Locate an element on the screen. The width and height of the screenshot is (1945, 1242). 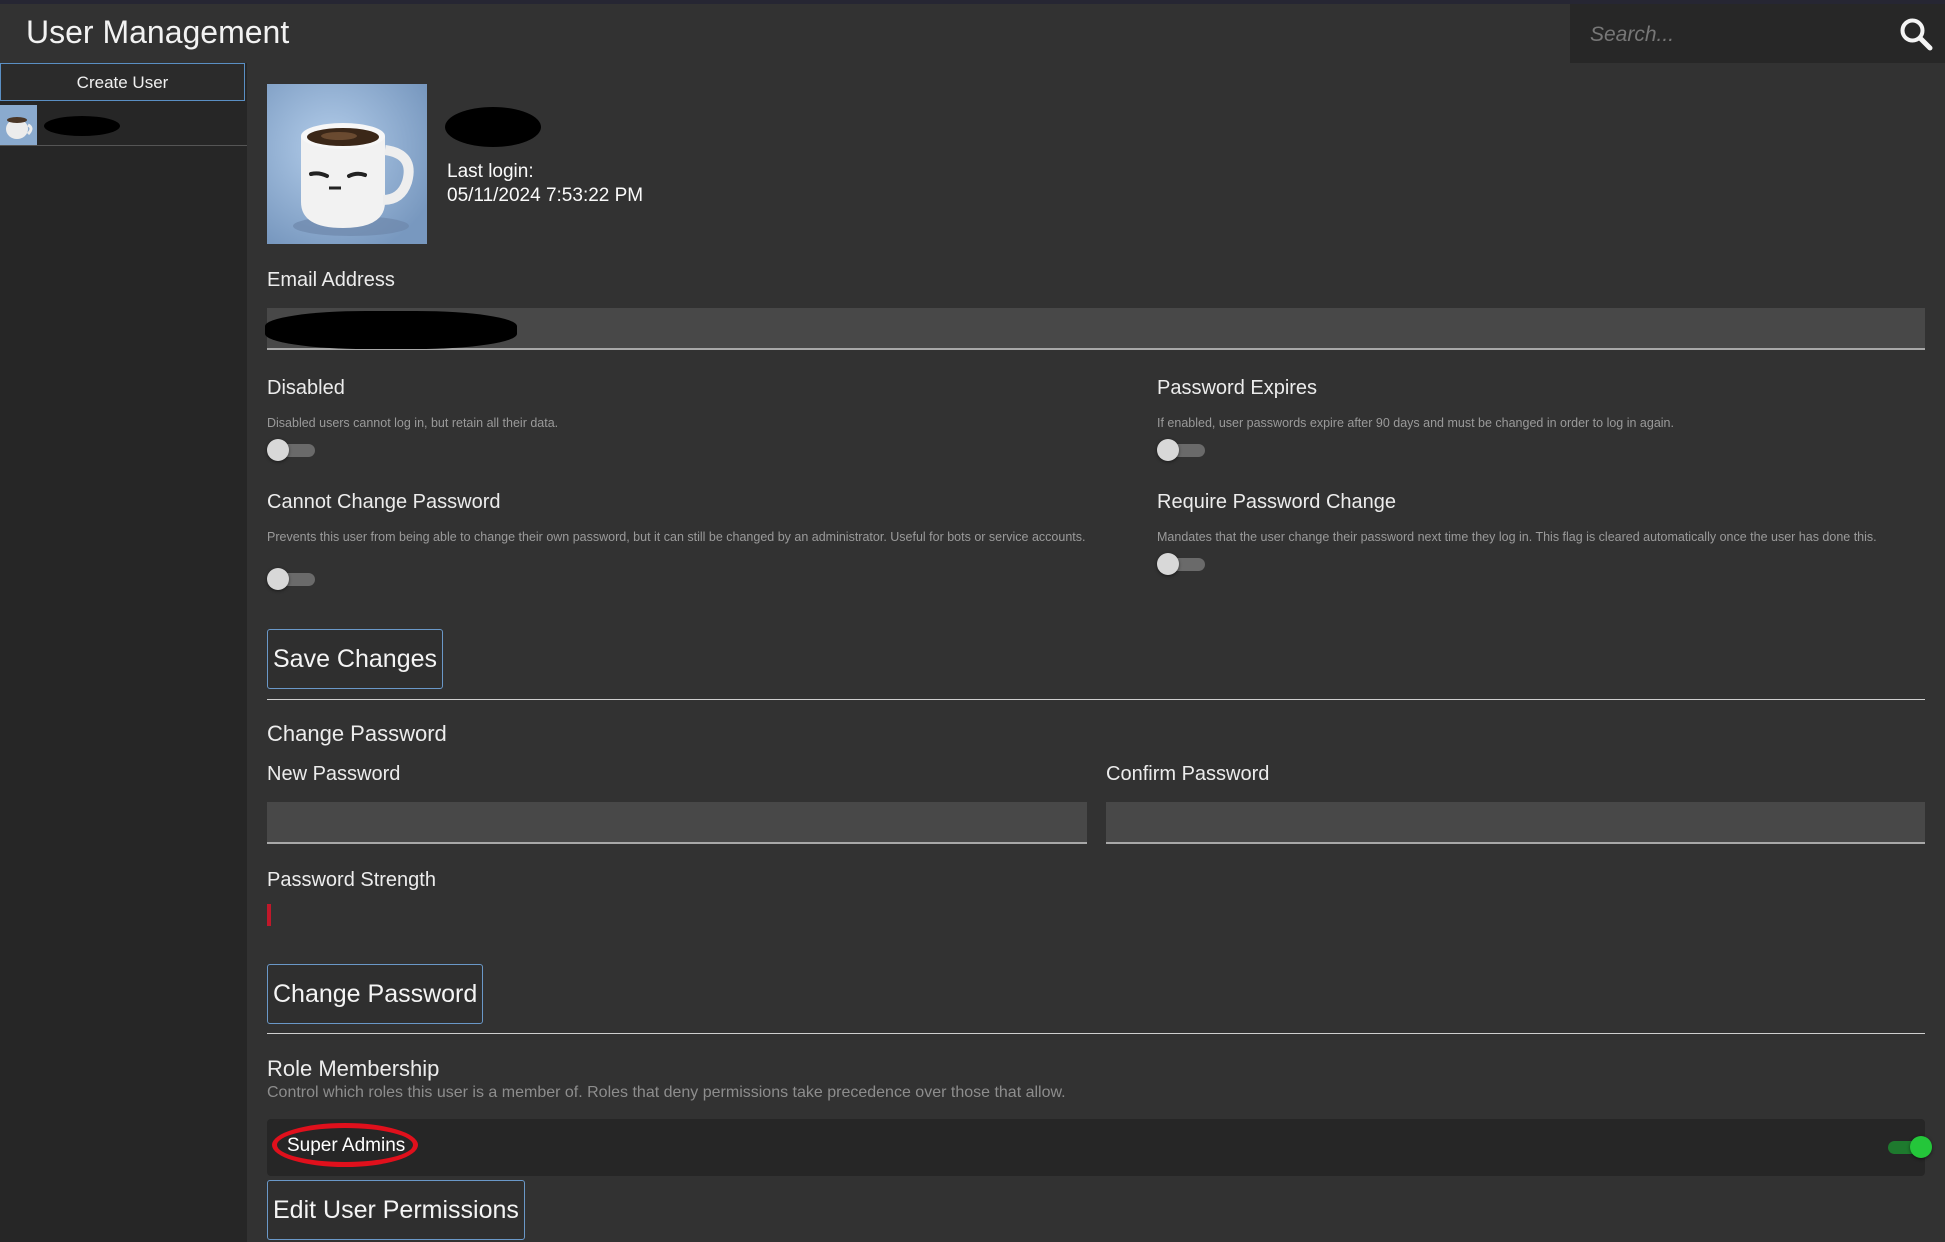
avatar is located at coordinates (347, 164).